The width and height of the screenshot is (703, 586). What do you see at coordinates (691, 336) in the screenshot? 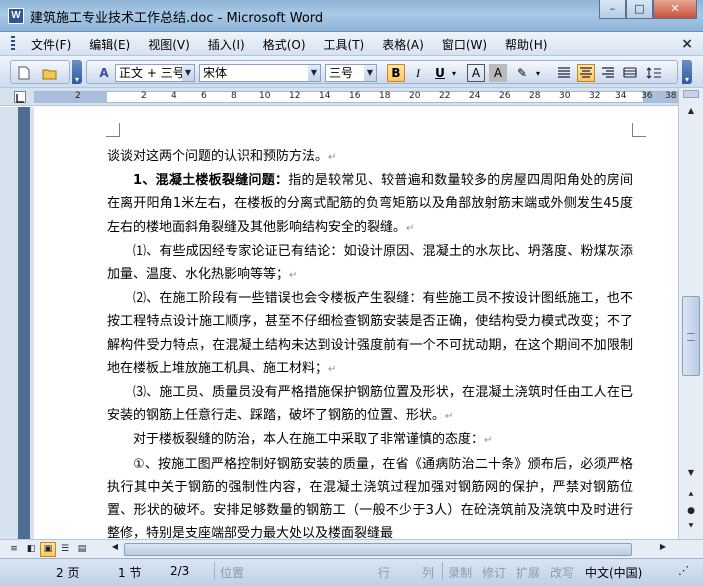
I see `vertical-scroll-thumb` at bounding box center [691, 336].